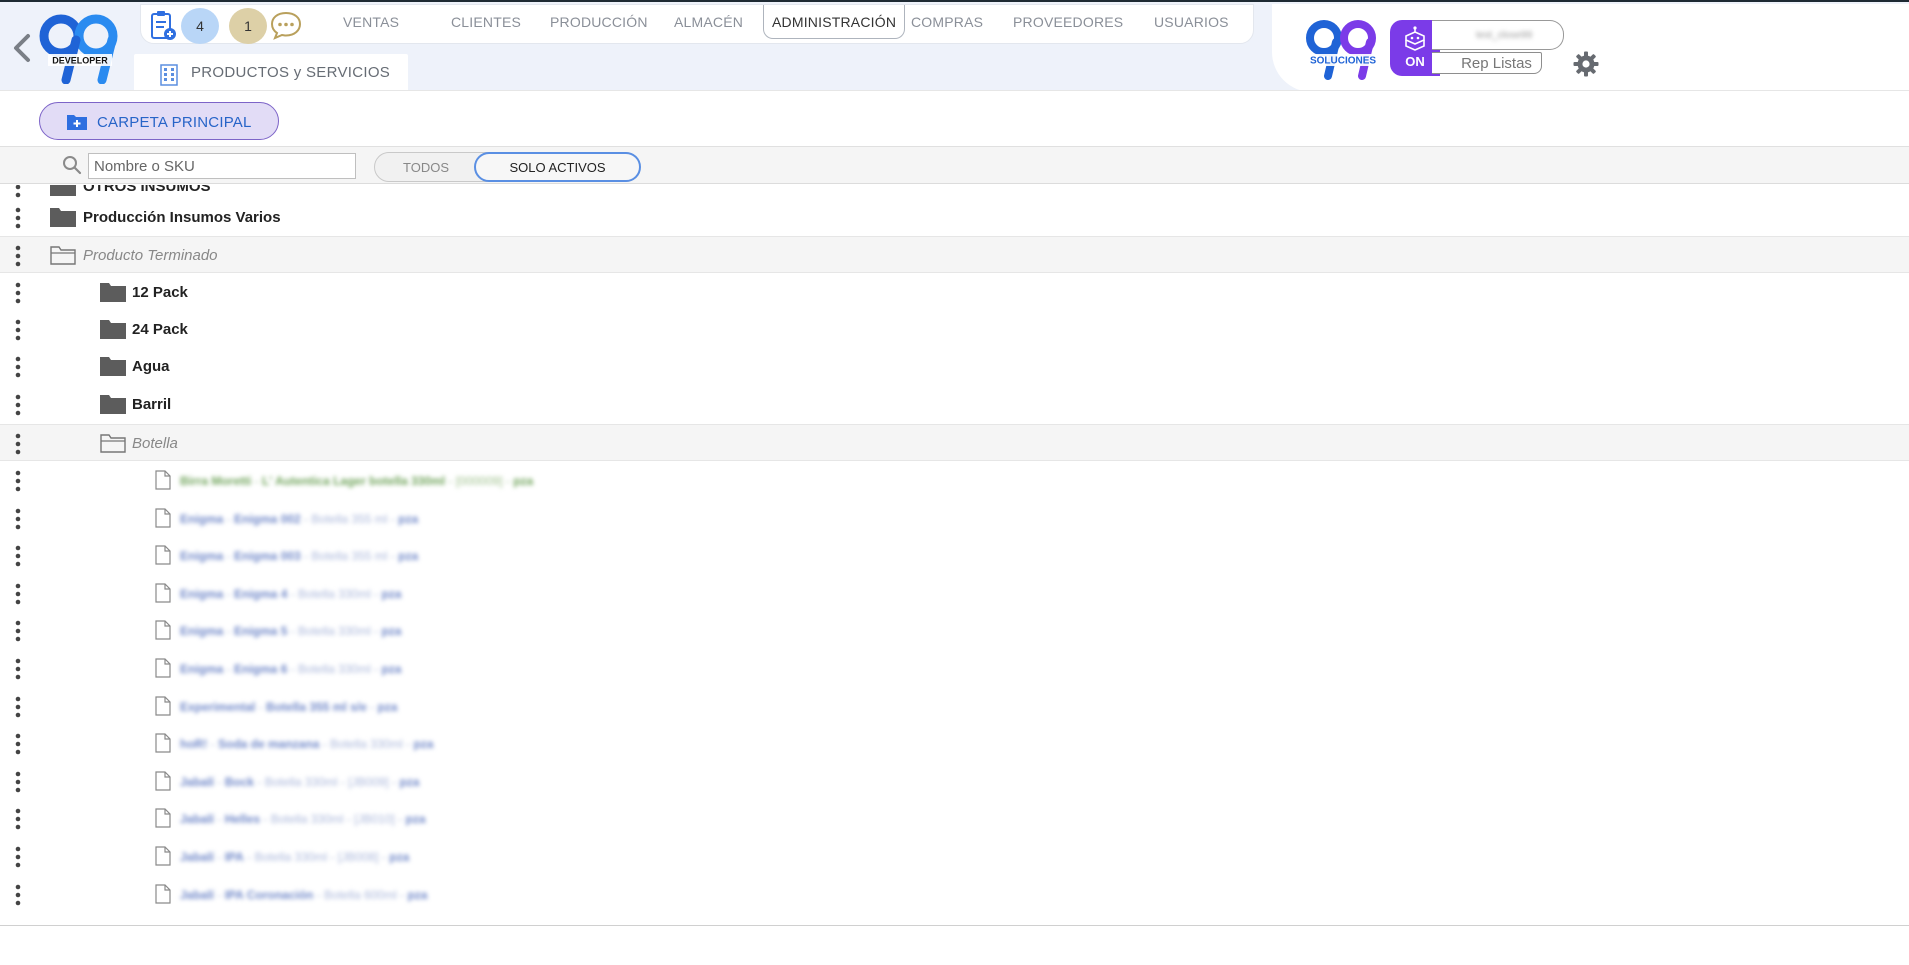  Describe the element at coordinates (954, 404) in the screenshot. I see `tree-row-folder: Barril` at that location.